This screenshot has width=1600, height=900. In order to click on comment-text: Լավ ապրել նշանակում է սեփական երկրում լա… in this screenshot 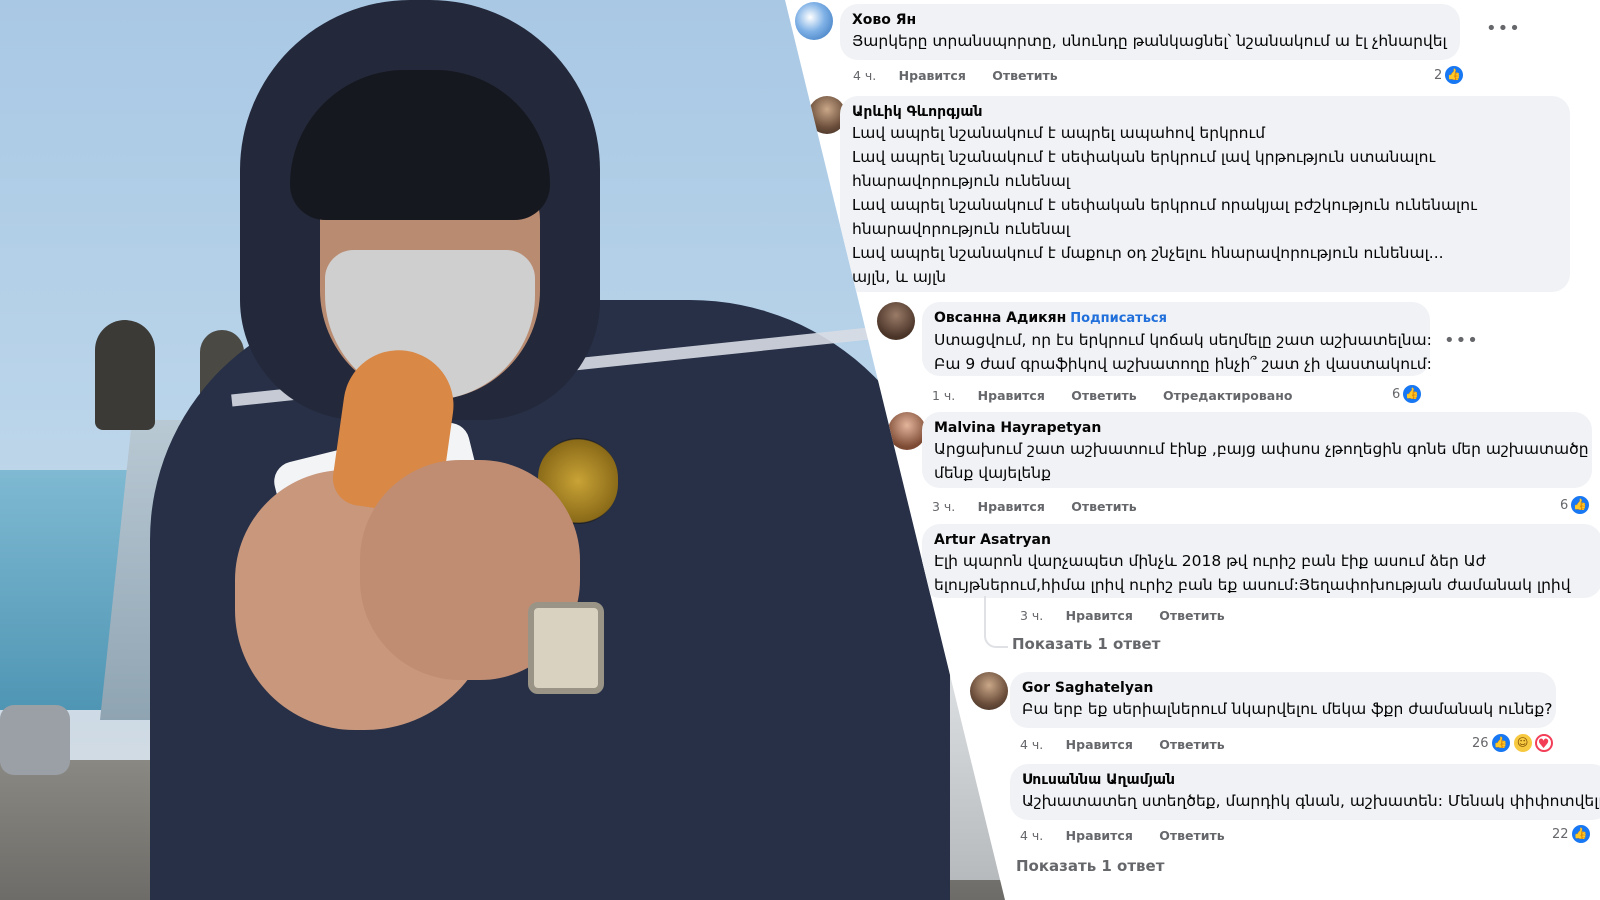, I will do `click(1144, 157)`.